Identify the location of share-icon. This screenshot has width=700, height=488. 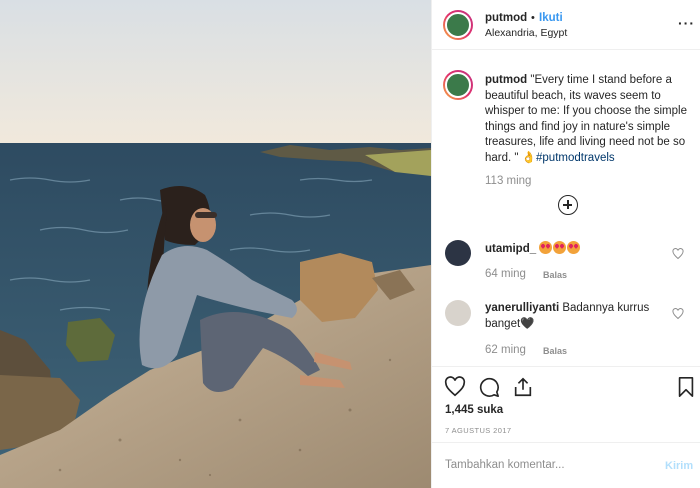
(523, 387).